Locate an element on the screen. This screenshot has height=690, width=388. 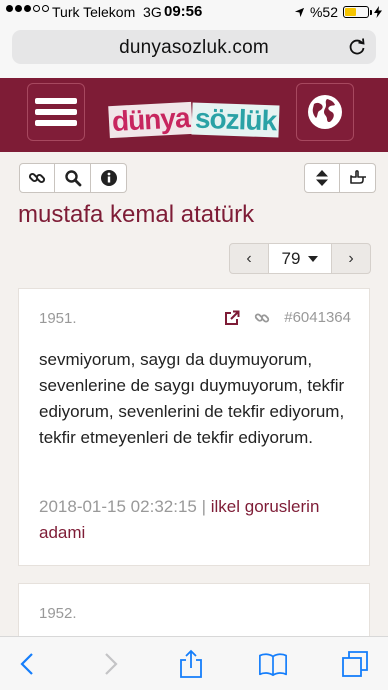
site-header: dünya sözlük is located at coordinates (194, 115).